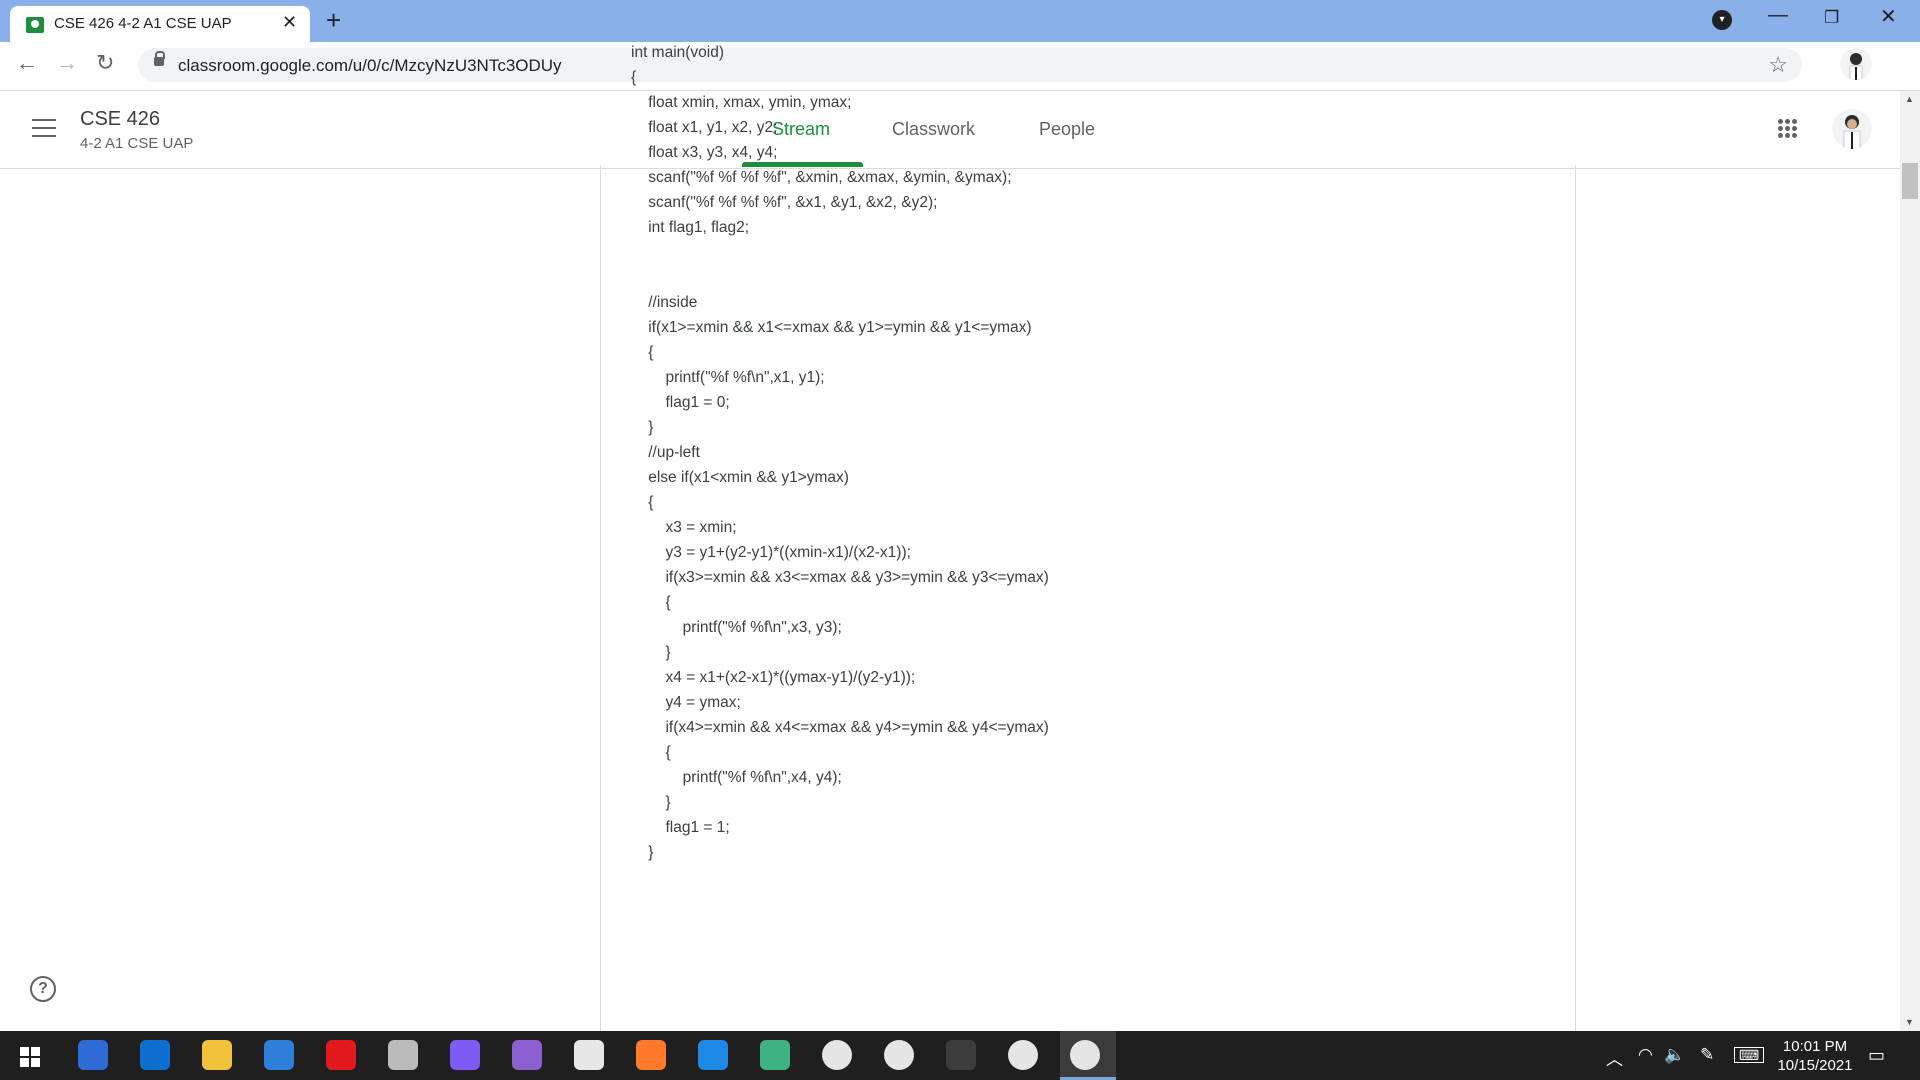 The image size is (1920, 1080). Describe the element at coordinates (684, 527) in the screenshot. I see `code-line: x3 = xmin;` at that location.